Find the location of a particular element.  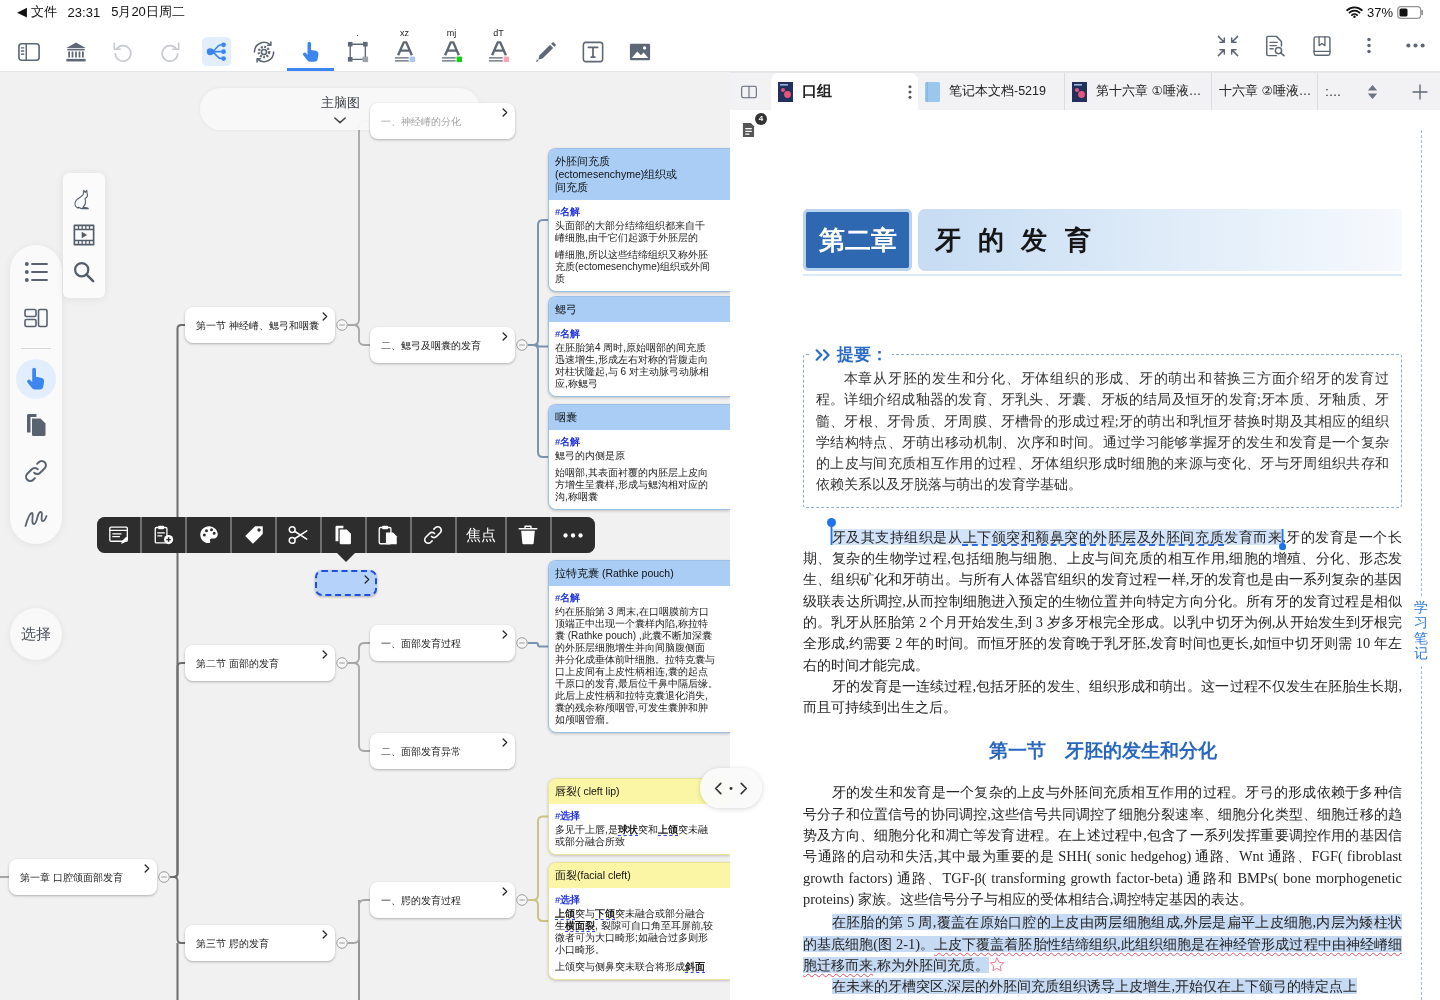

mindmap-node is located at coordinates (346, 583).